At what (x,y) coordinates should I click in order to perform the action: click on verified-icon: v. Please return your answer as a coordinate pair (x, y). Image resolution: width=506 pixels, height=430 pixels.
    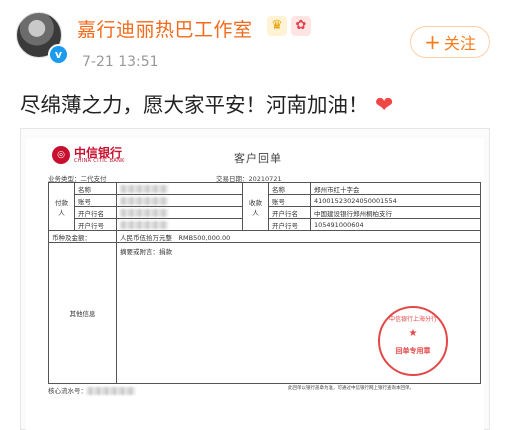
    Looking at the image, I should click on (58, 54).